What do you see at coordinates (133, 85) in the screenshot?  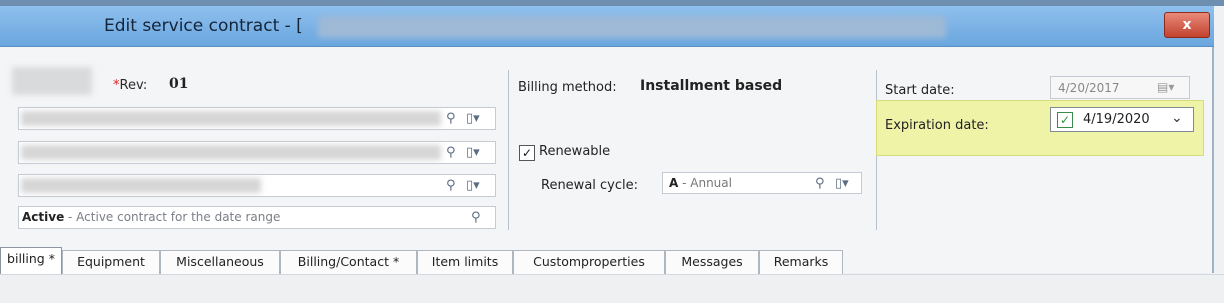 I see `rev-label-text: Rev:` at bounding box center [133, 85].